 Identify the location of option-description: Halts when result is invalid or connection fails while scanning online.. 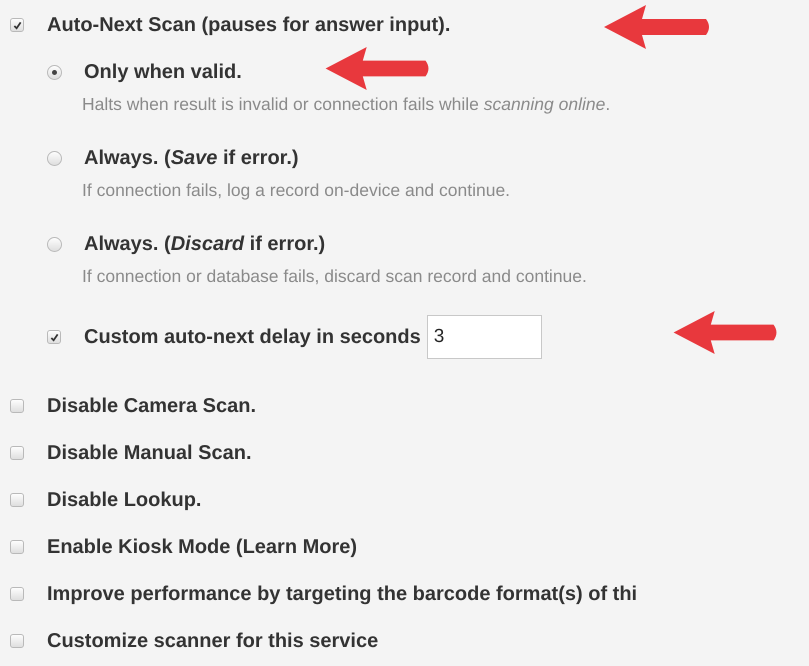
(347, 104).